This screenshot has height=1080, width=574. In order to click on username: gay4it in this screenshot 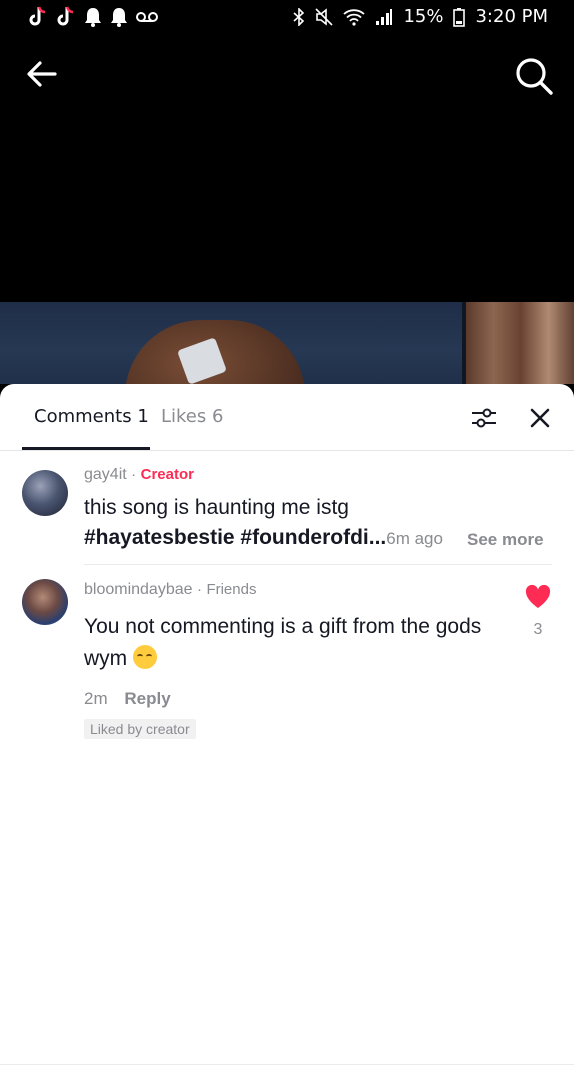, I will do `click(105, 474)`.